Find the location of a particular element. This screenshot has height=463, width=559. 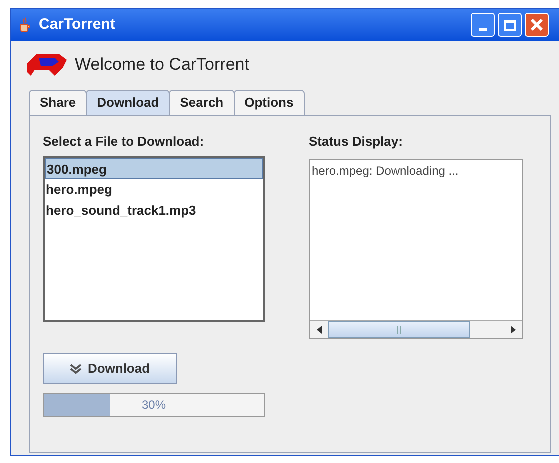

horizontal-scrollbar is located at coordinates (416, 329).